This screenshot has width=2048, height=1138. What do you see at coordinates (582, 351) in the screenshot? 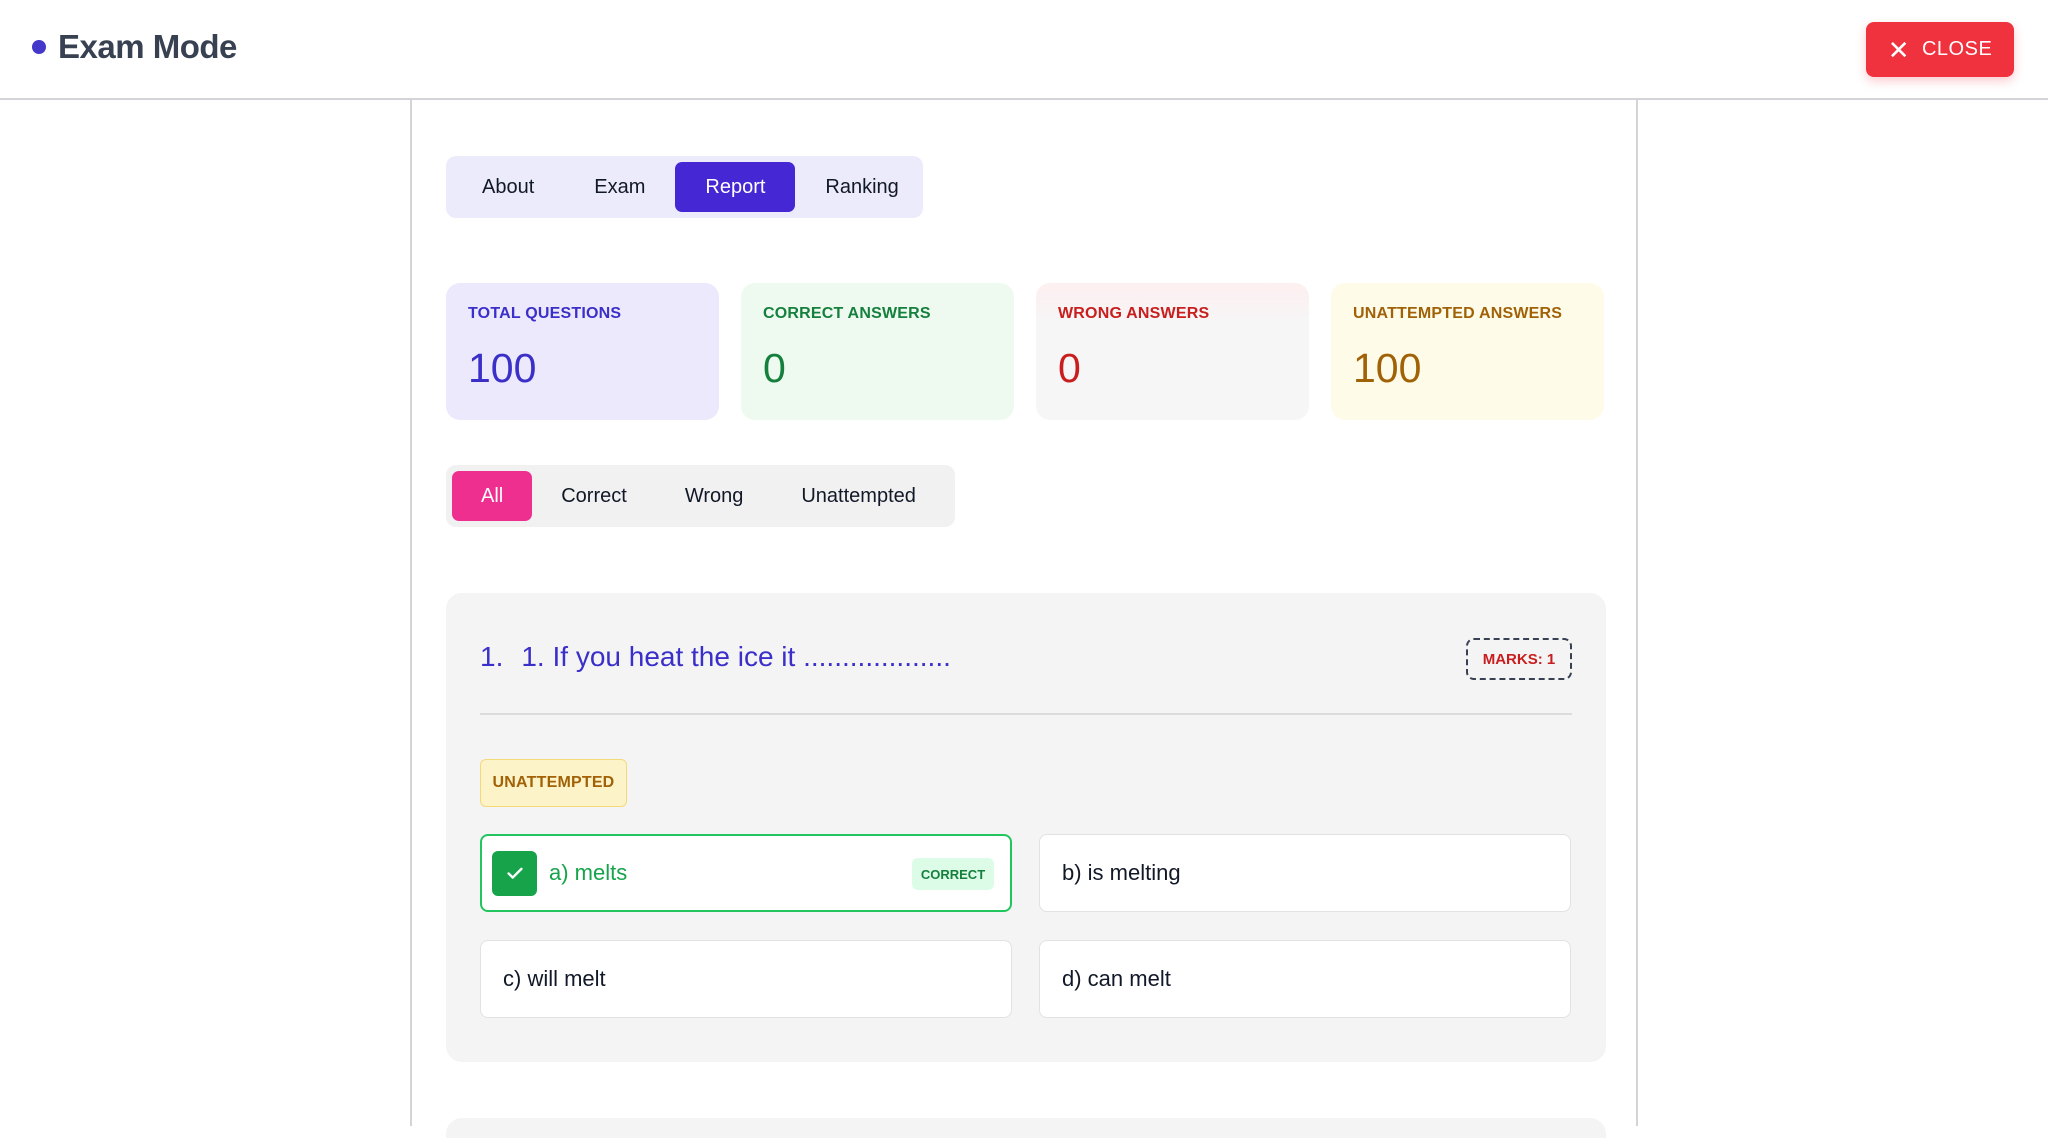
I see `stat-card-total-questions: TOTAL QUESTIONS 100` at bounding box center [582, 351].